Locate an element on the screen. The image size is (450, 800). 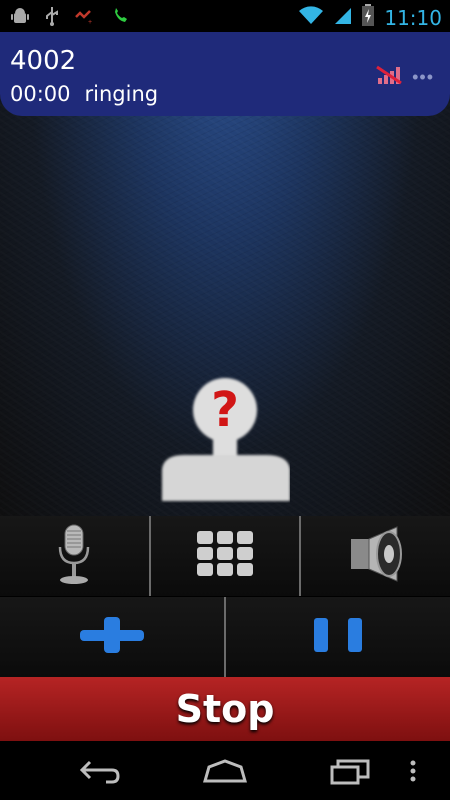
stop-label: Stop is located at coordinates (225, 709).